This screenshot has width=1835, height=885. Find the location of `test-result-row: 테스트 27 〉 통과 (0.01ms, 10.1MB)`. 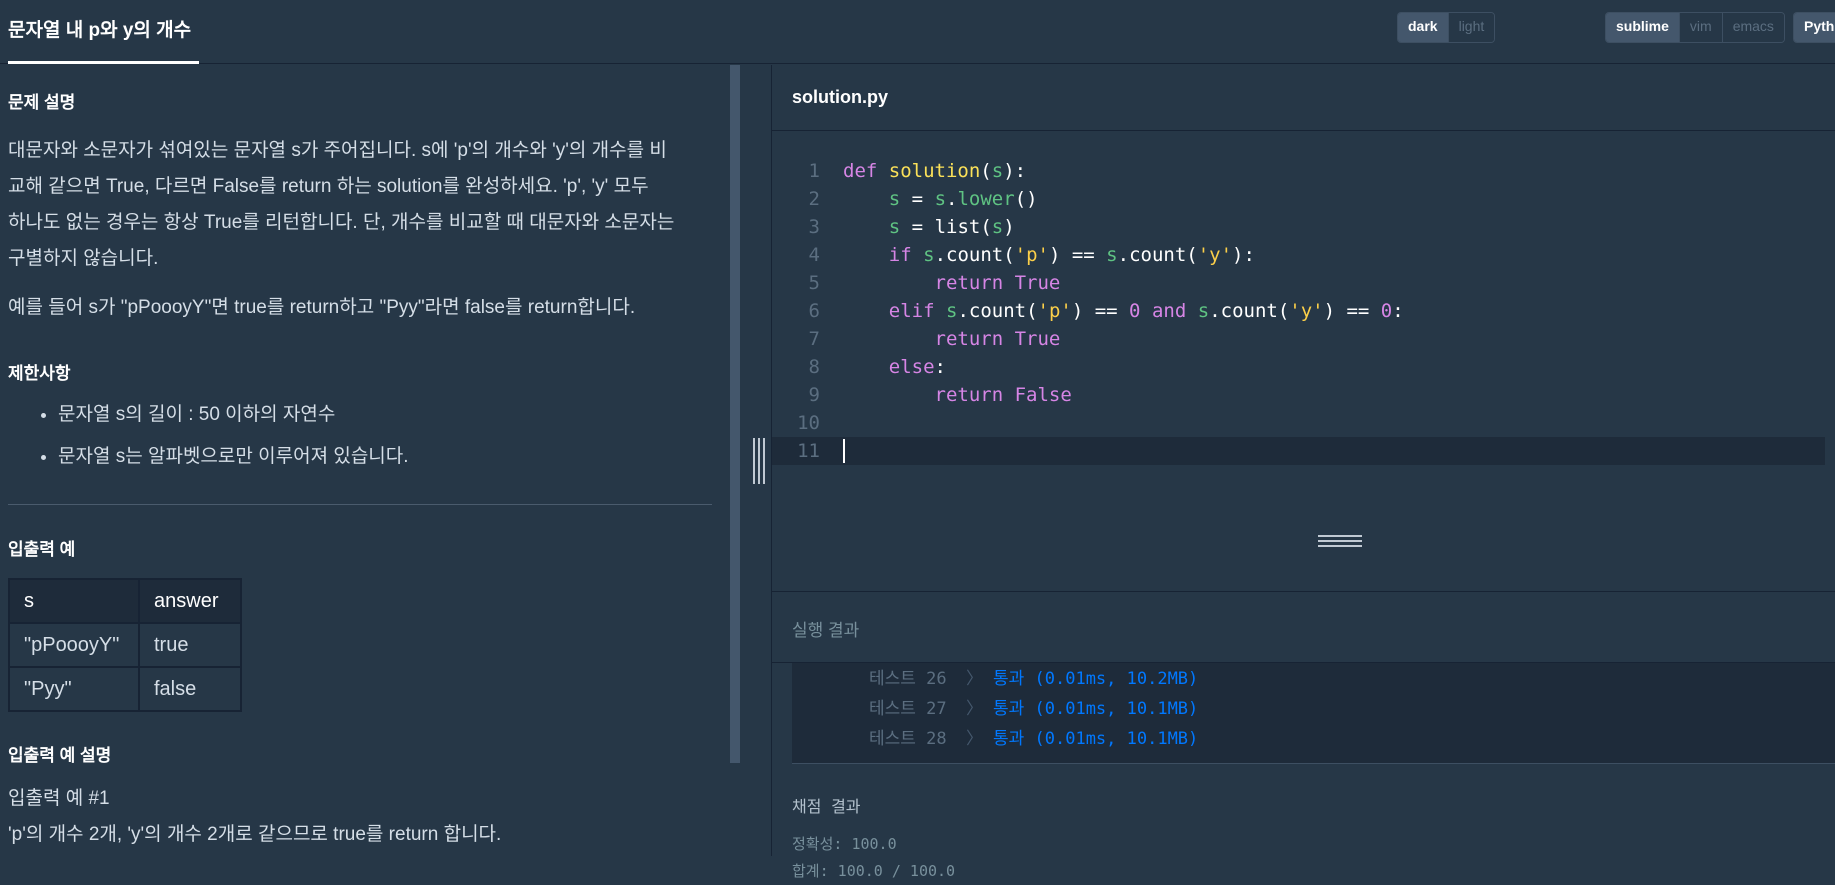

test-result-row: 테스트 27 〉 통과 (0.01ms, 10.1MB) is located at coordinates (1313, 709).